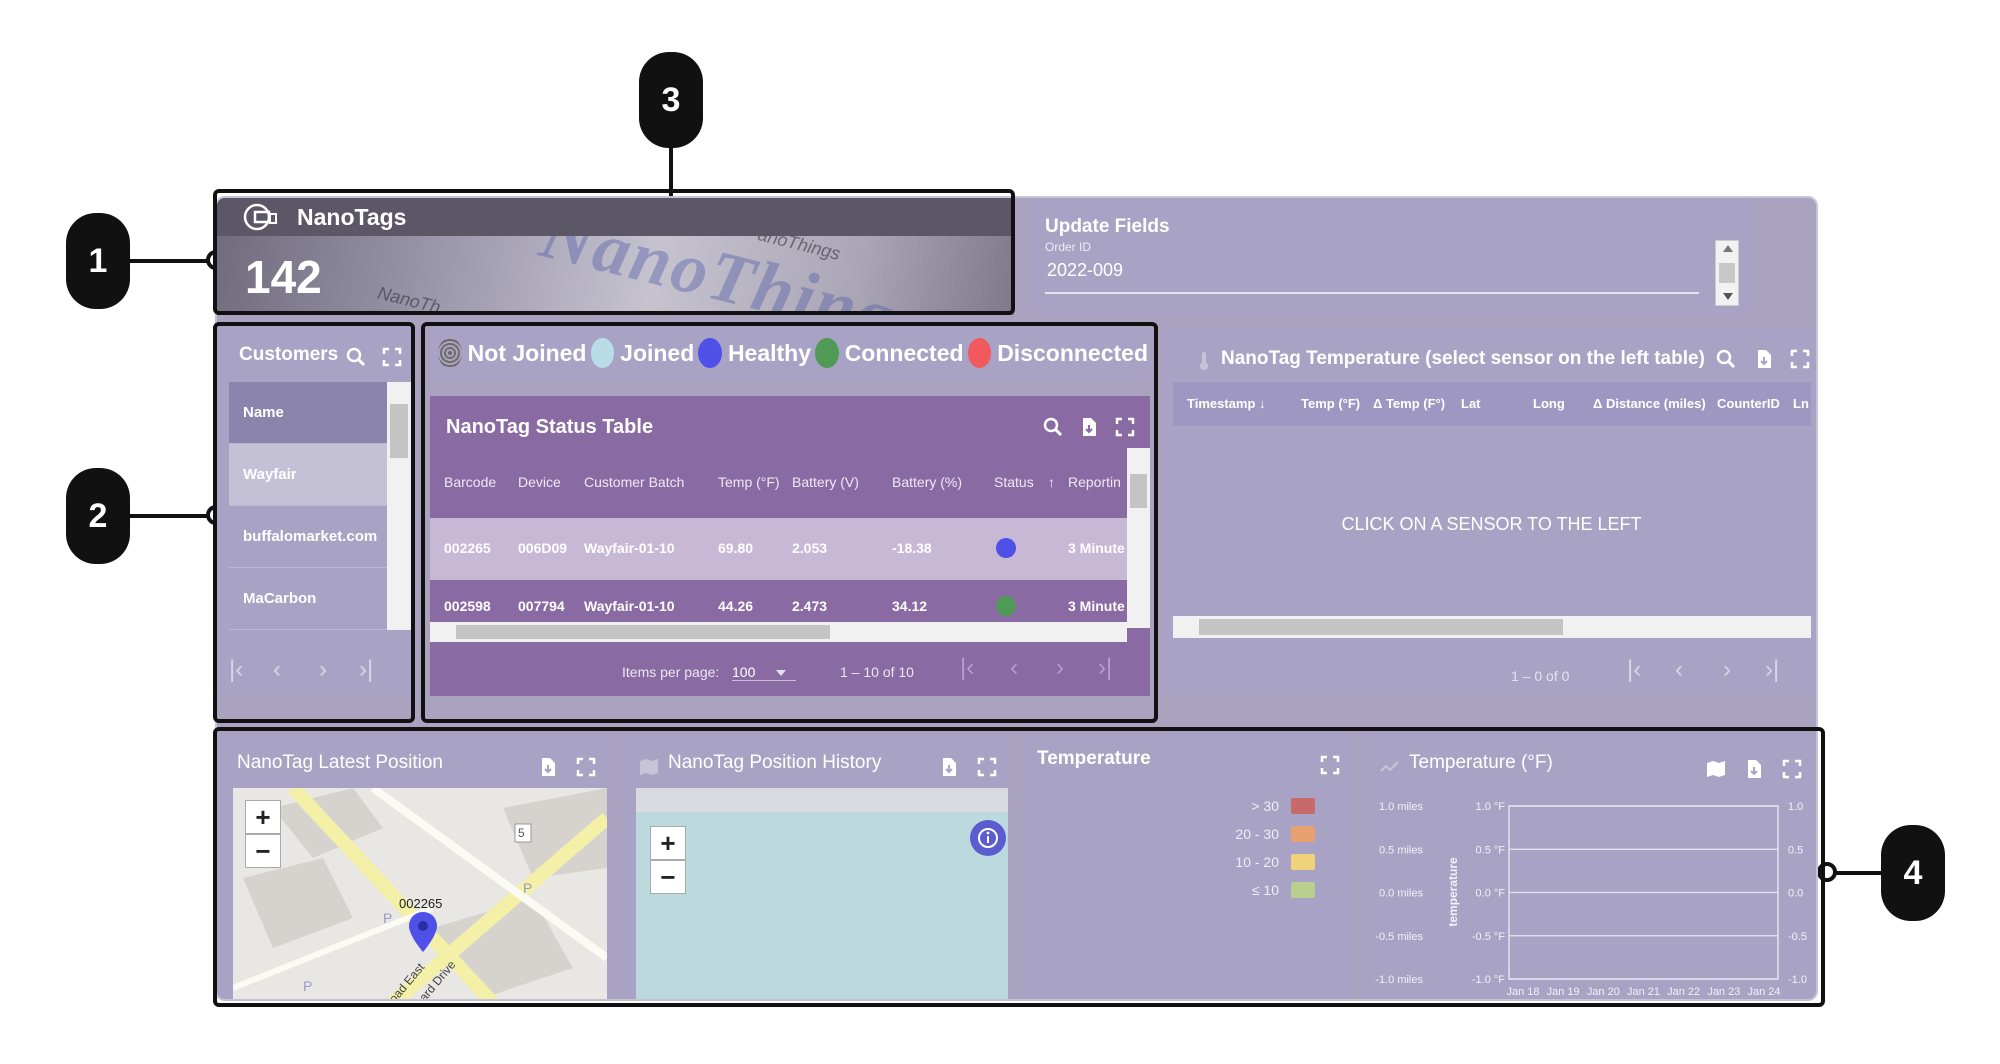  I want to click on thermometer-icon, so click(1204, 361).